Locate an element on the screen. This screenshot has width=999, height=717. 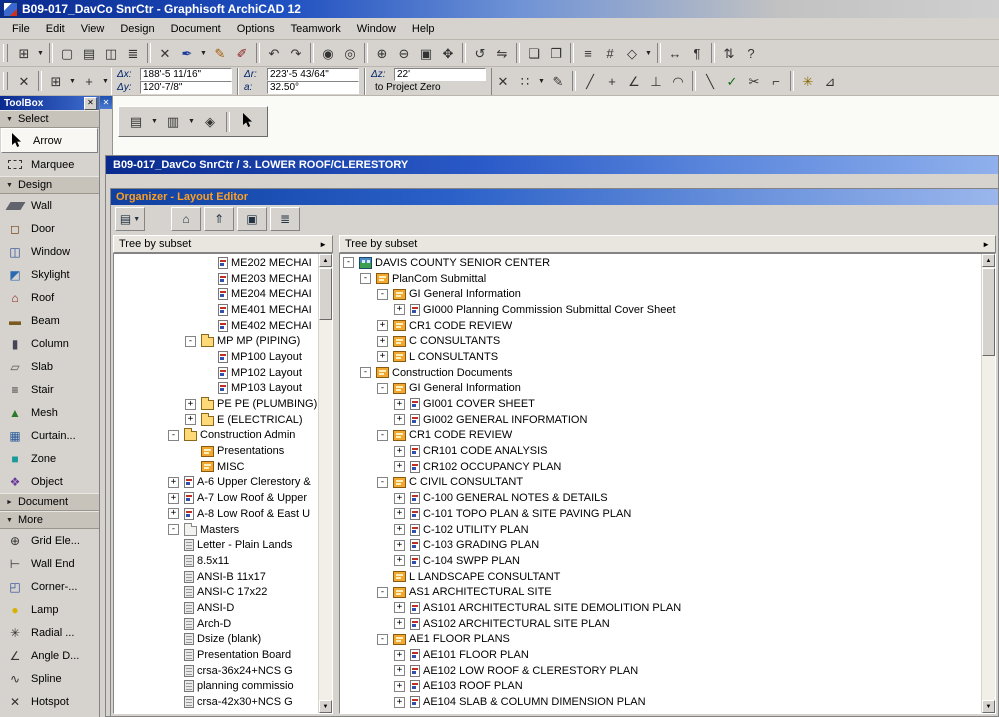
right-tree-scrollbar: ▲ ▼ is located at coordinates (988, 483).